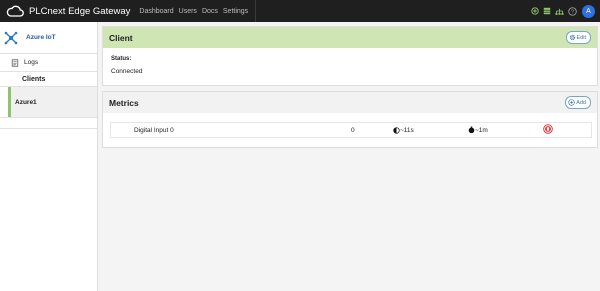 The image size is (600, 291). I want to click on sidebar-app-title: Azure IoT, so click(41, 37).